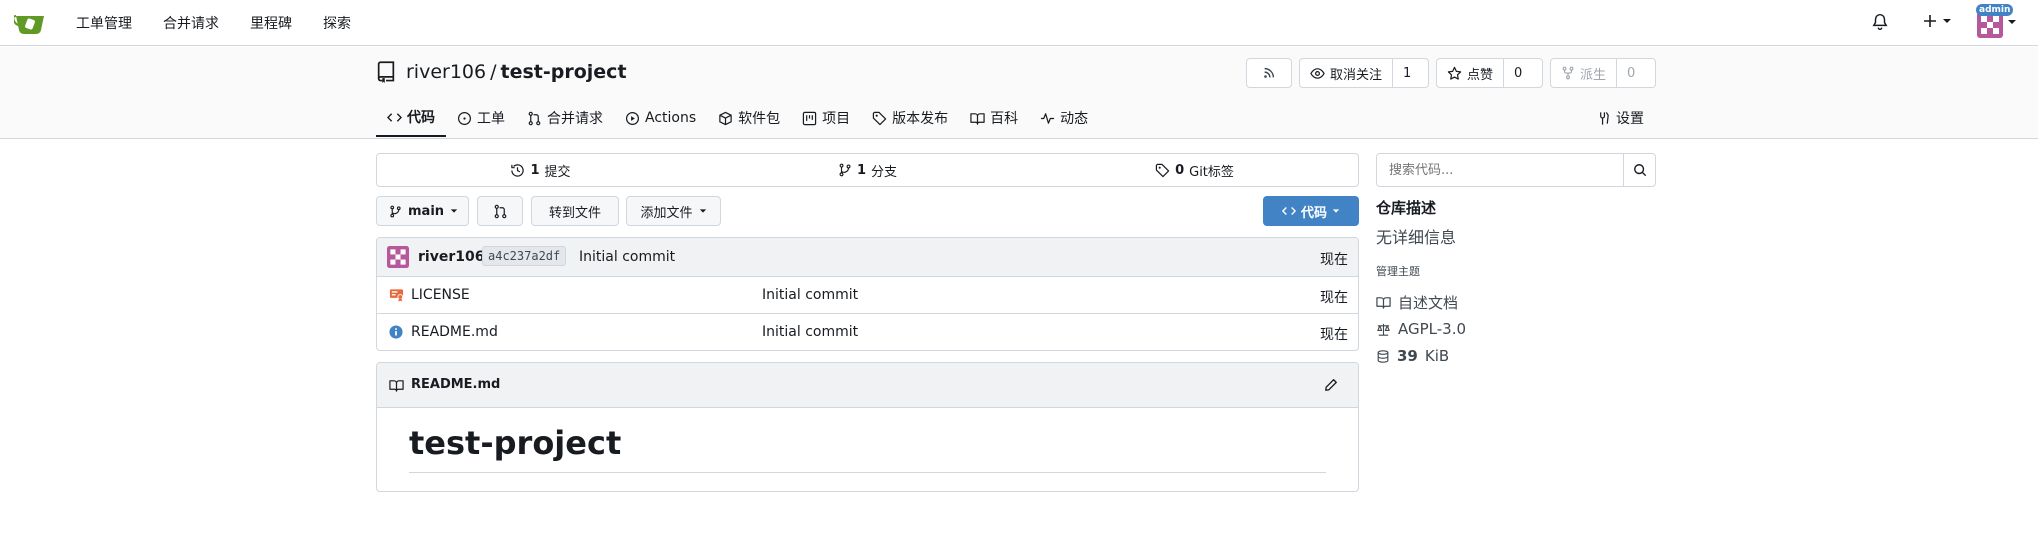  I want to click on commits-stat: 1 提交, so click(540, 170).